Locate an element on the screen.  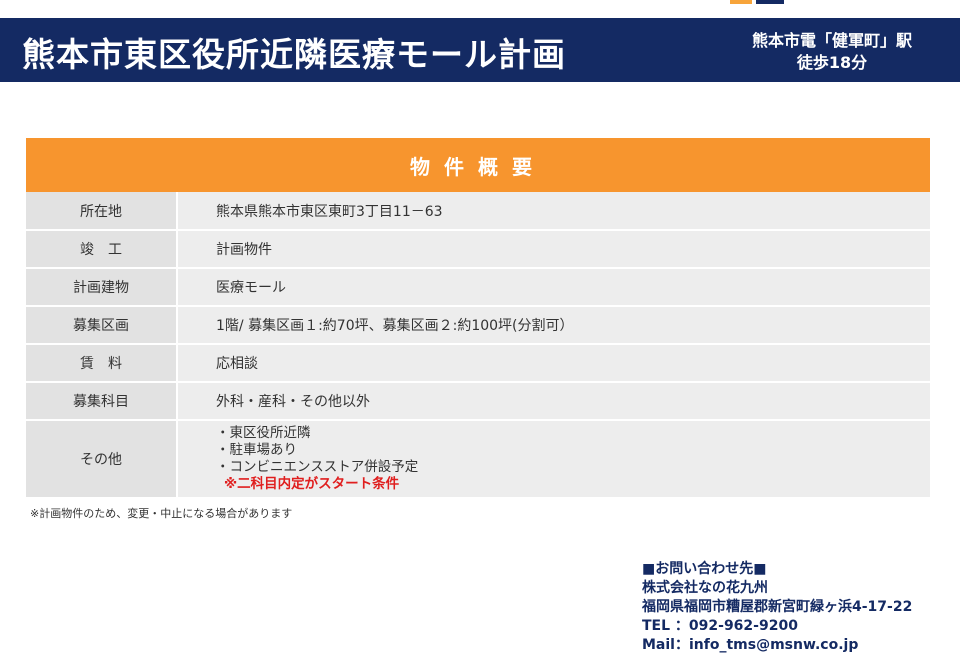
row-label: 計画建物 is located at coordinates (102, 287).